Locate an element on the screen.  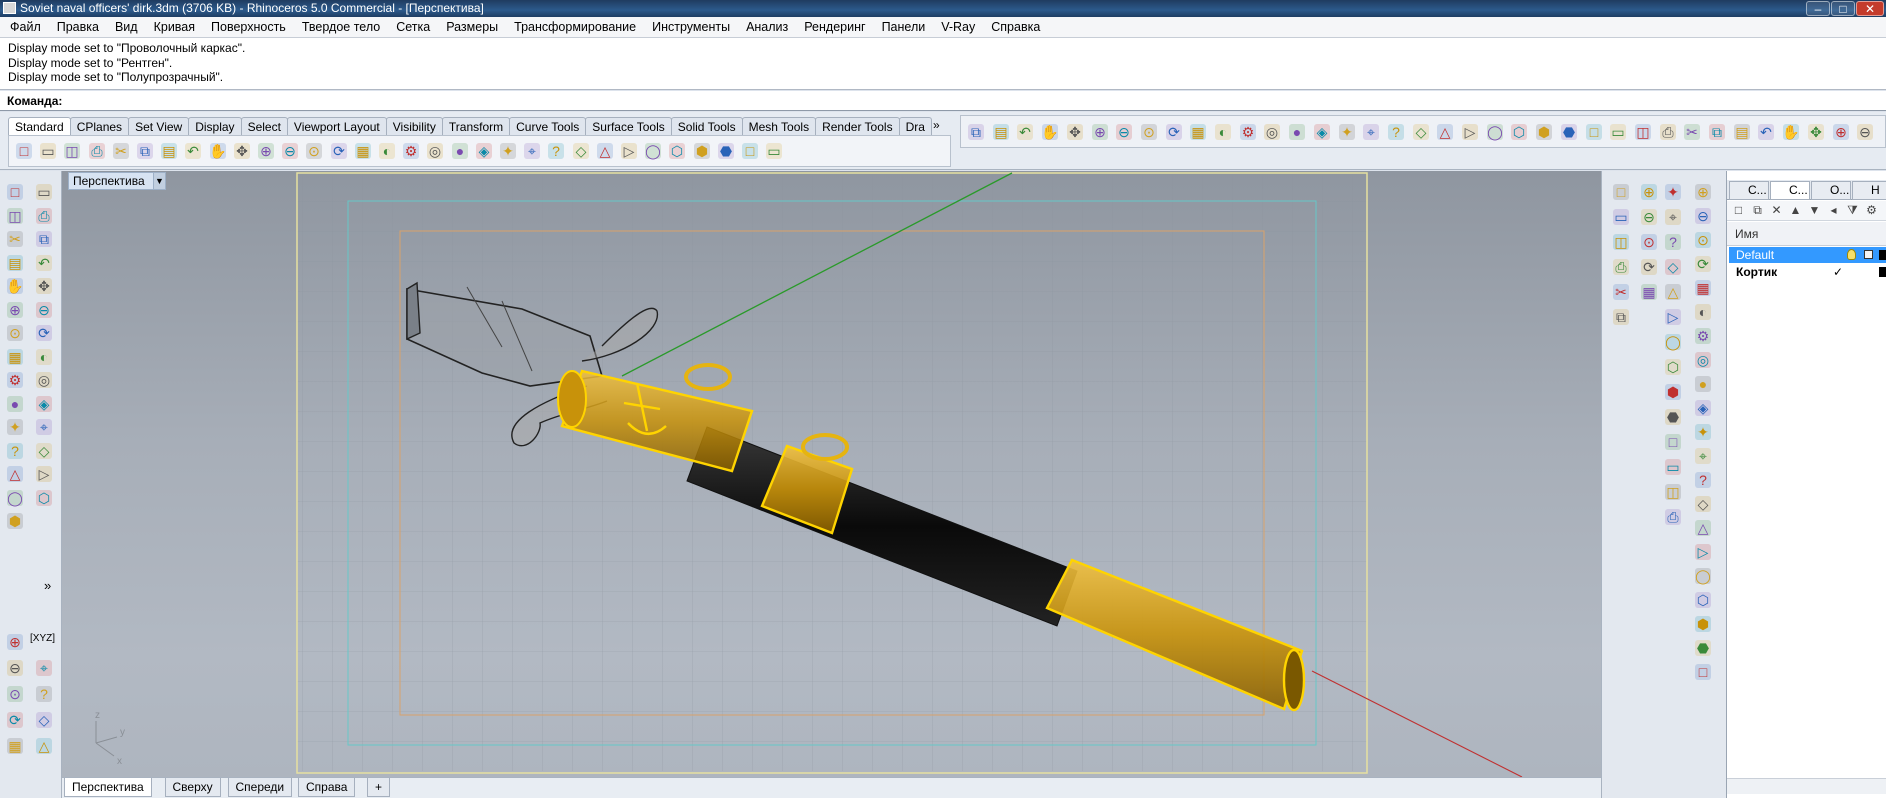
points-icon: ✦ is located at coordinates (508, 151).